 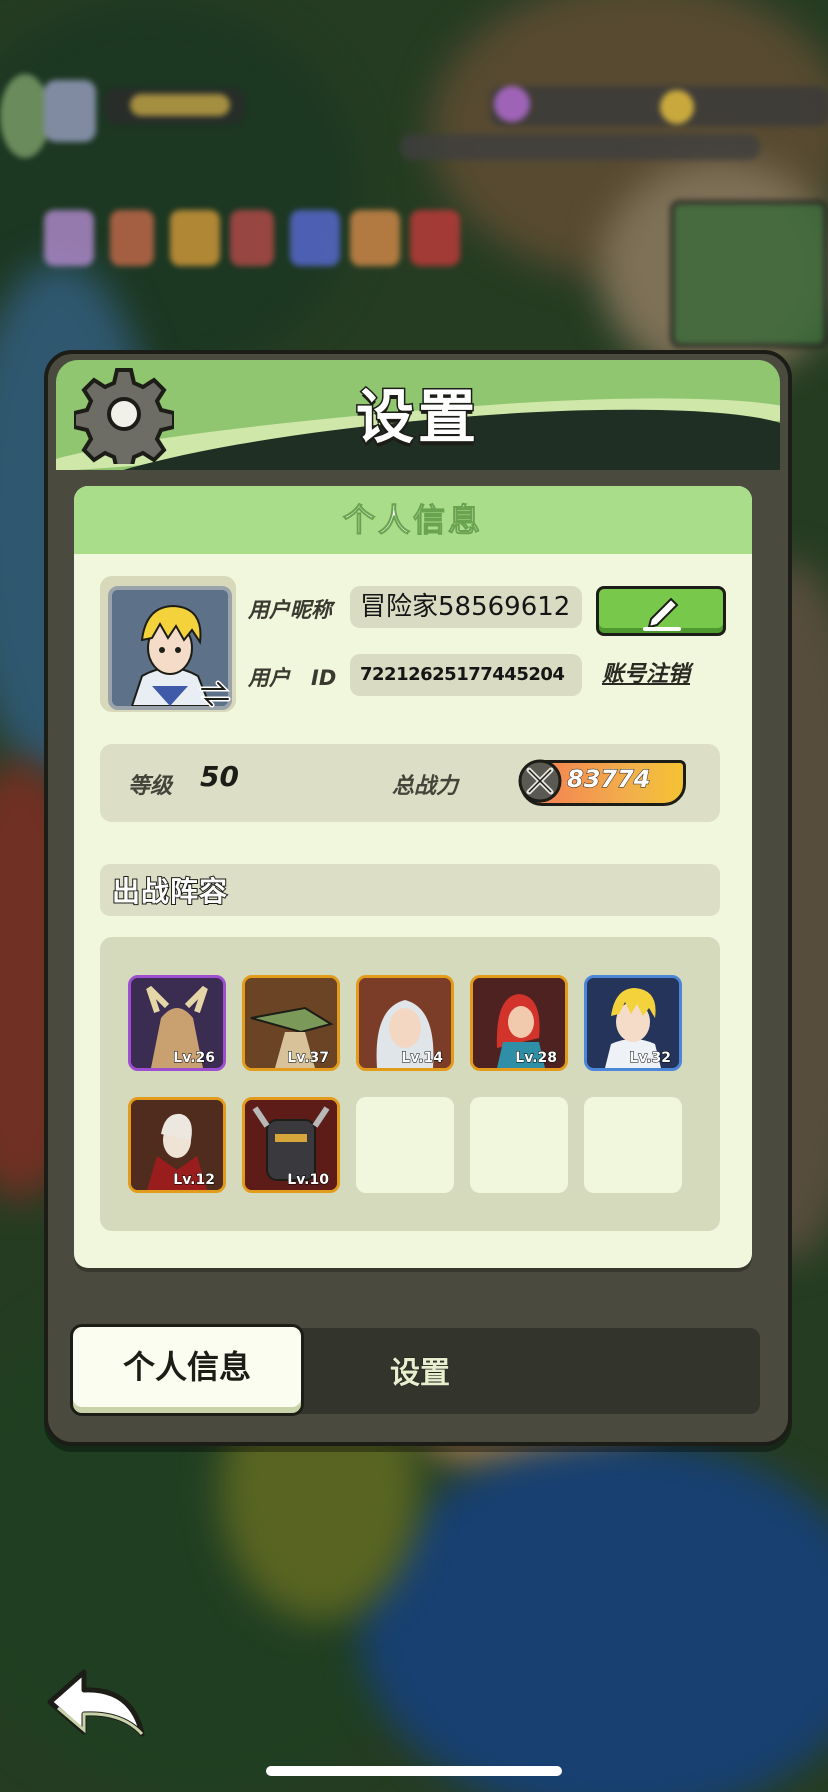 What do you see at coordinates (168, 644) in the screenshot?
I see `avatar-frame` at bounding box center [168, 644].